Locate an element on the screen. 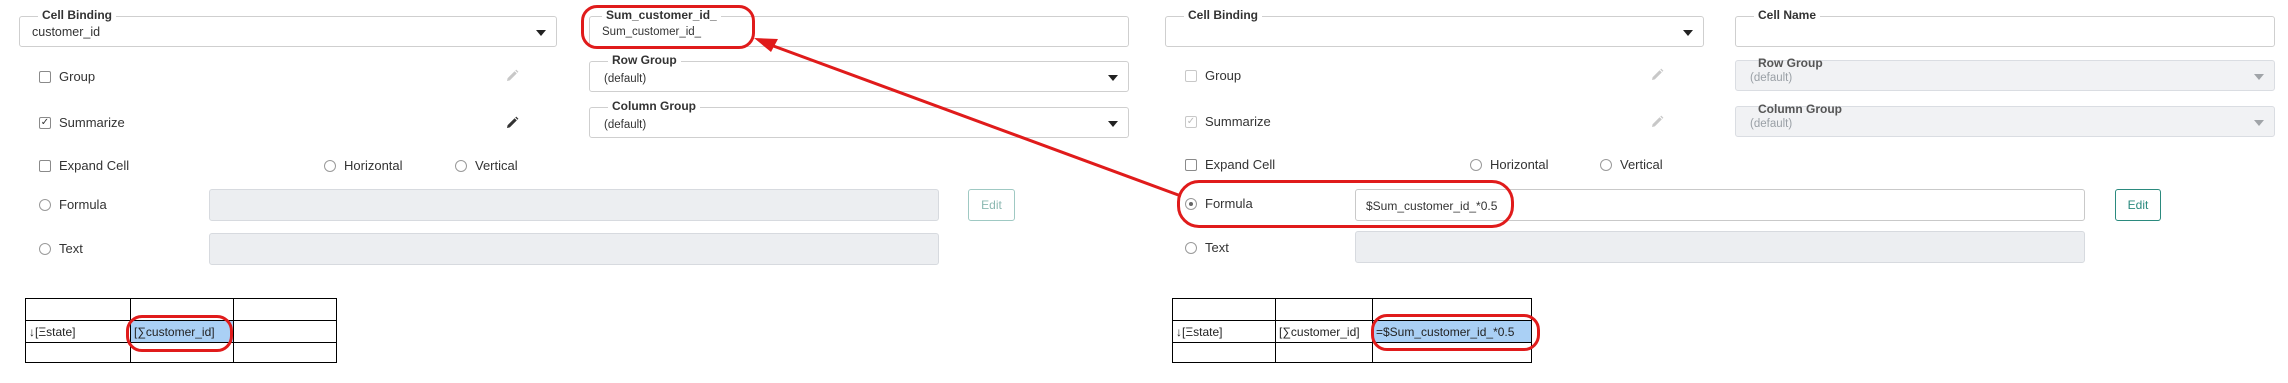 Image resolution: width=2288 pixels, height=383 pixels. right-formula-value: $Sum_customer_id_*0.5 is located at coordinates (1432, 206).